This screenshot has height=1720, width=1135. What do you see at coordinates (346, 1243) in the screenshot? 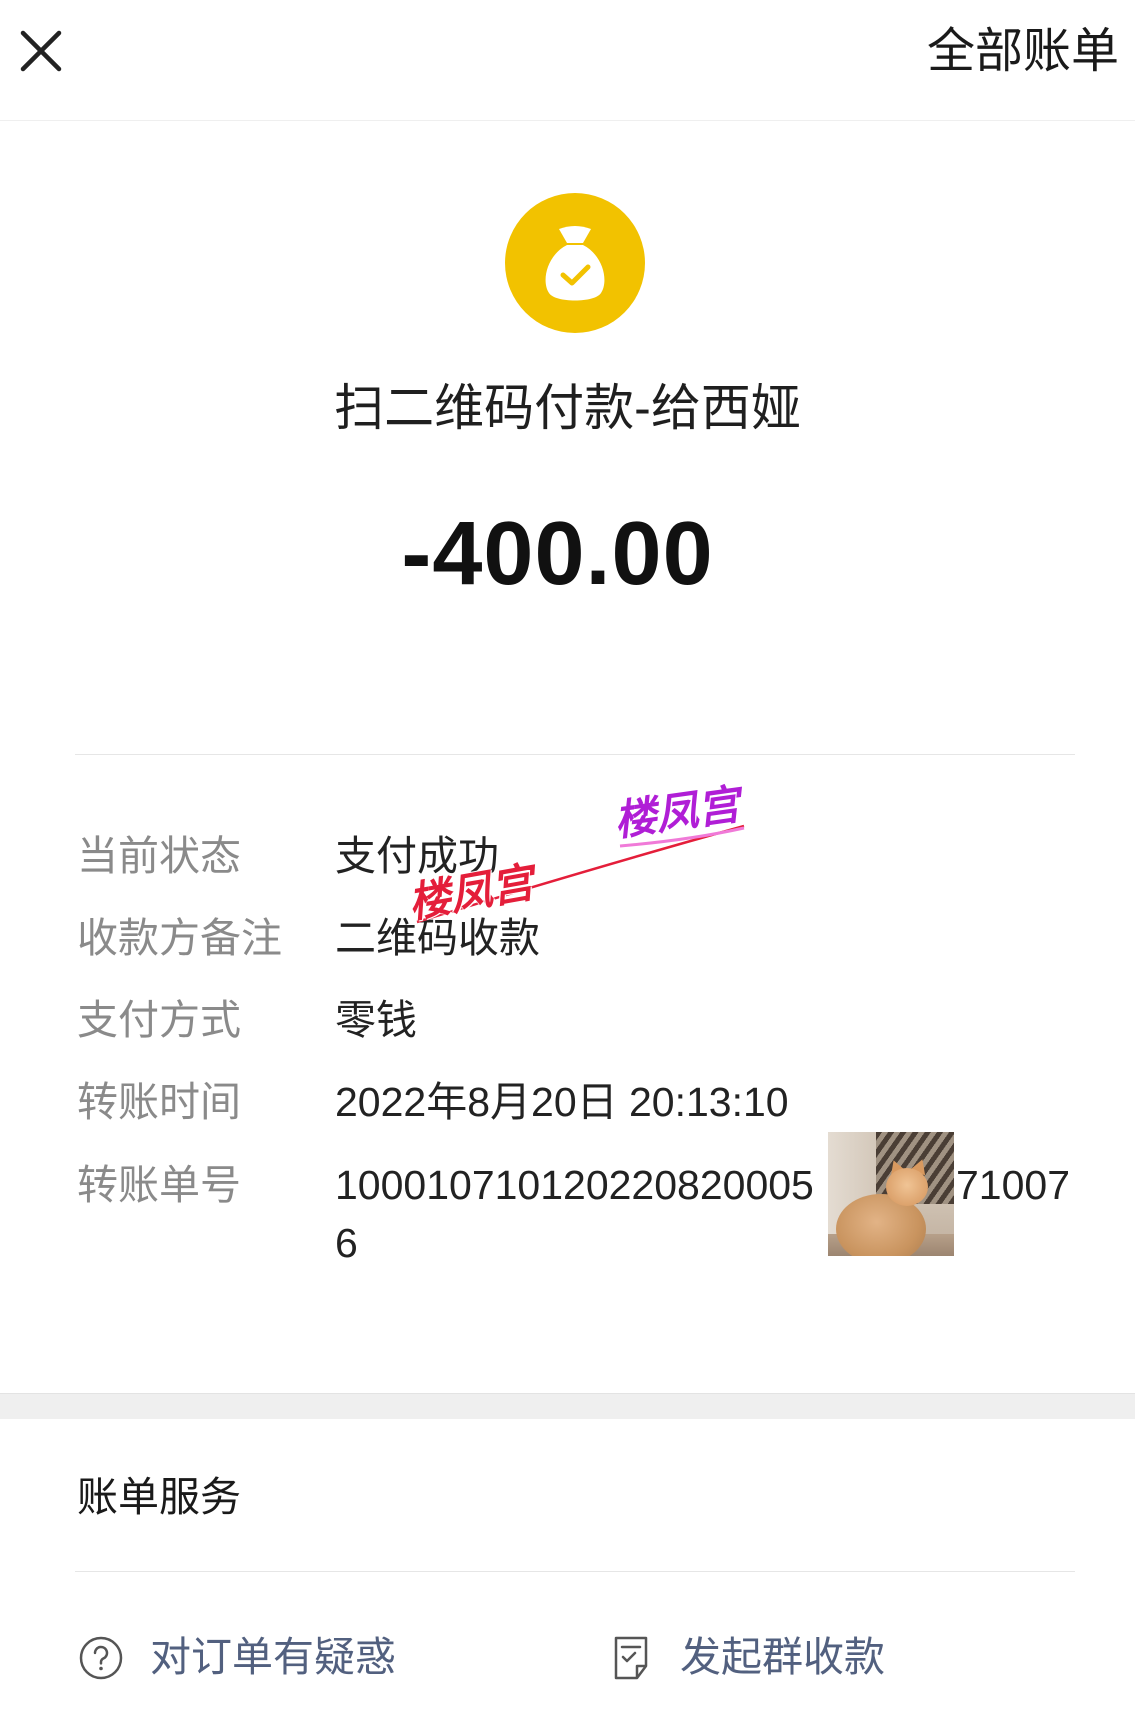
I see `transfer-number-line2: 6` at bounding box center [346, 1243].